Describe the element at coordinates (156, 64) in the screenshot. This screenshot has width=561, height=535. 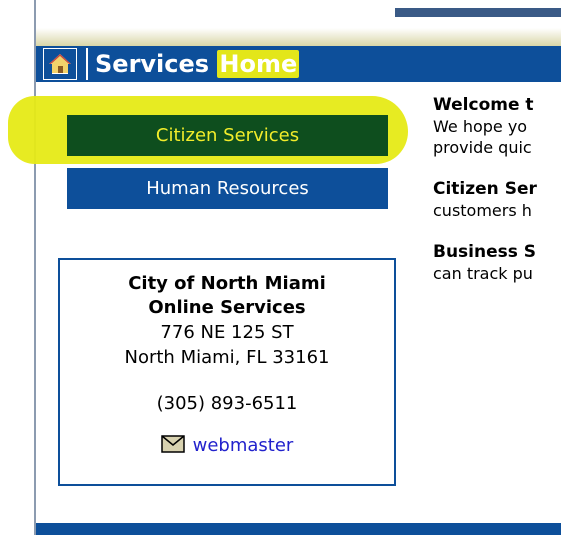
I see `title-prefix: Services` at that location.